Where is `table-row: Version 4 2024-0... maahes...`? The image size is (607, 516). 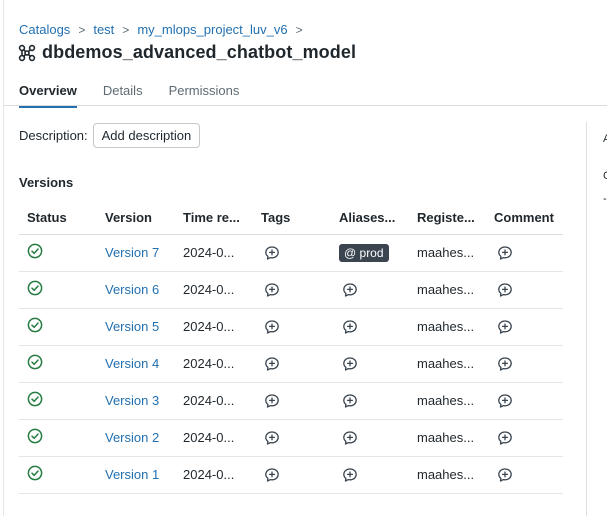 table-row: Version 4 2024-0... maahes... is located at coordinates (291, 364).